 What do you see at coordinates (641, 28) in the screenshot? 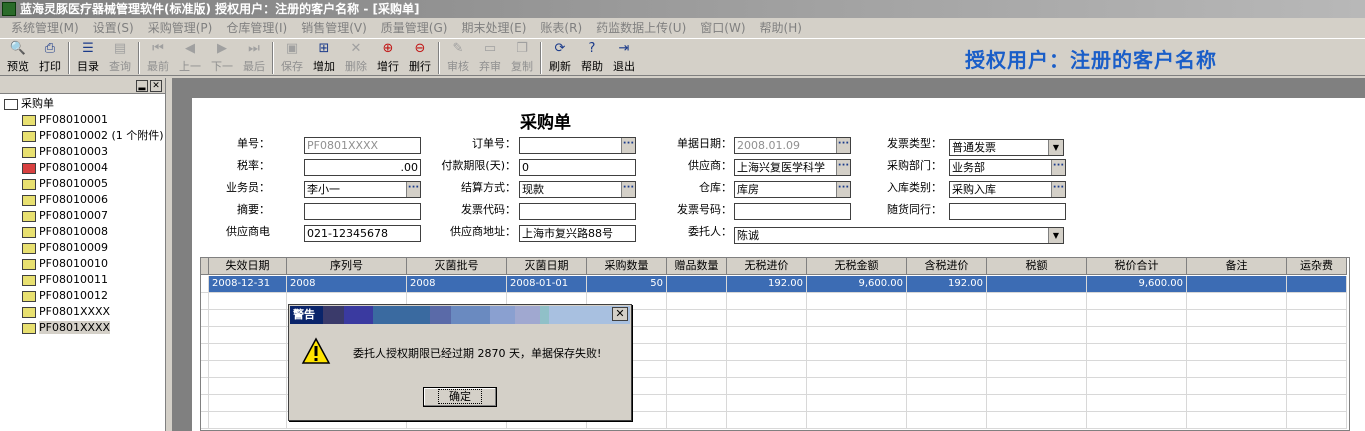
I see `menu-item: 药监数据上传(U)` at bounding box center [641, 28].